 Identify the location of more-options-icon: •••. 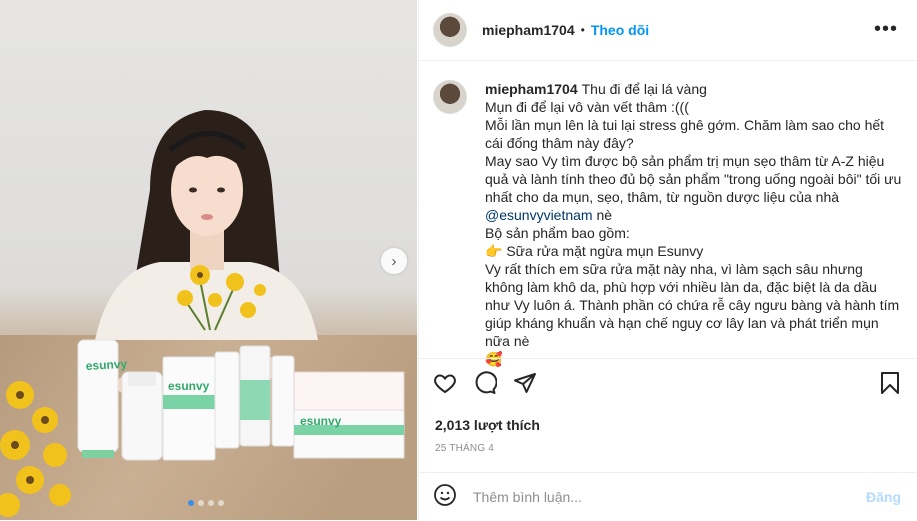
(886, 29).